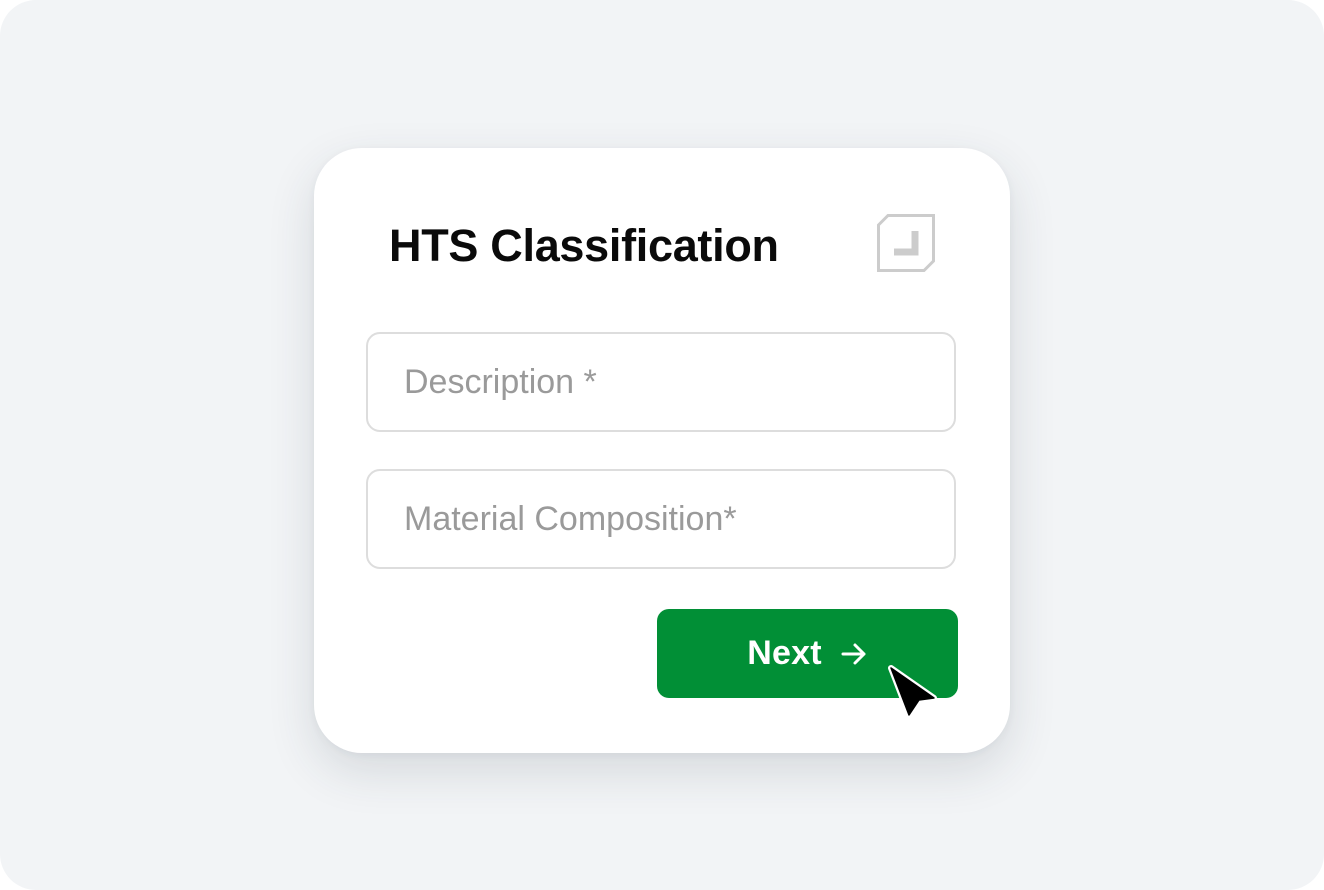 This screenshot has width=1324, height=890. What do you see at coordinates (661, 519) in the screenshot?
I see `material-composition-input` at bounding box center [661, 519].